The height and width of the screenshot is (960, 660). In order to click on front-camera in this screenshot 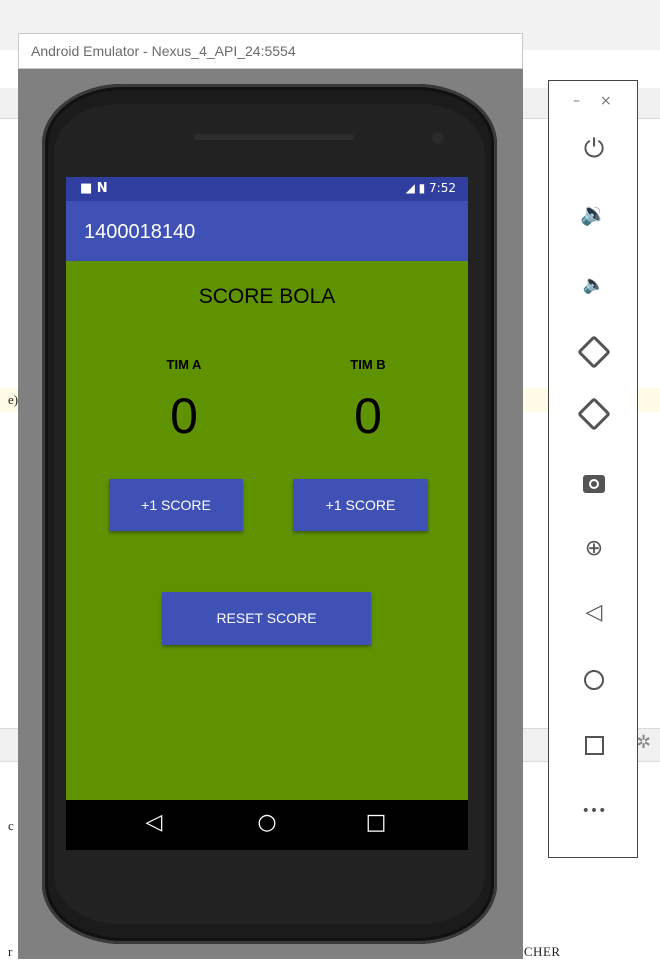, I will do `click(438, 138)`.